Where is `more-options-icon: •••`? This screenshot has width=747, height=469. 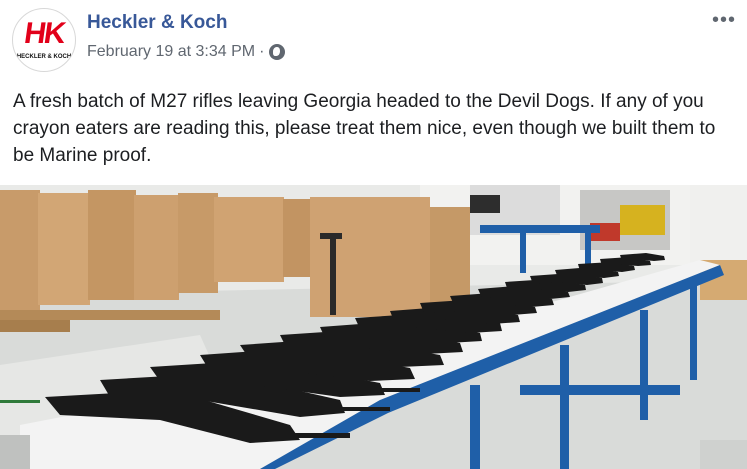 more-options-icon: ••• is located at coordinates (724, 20).